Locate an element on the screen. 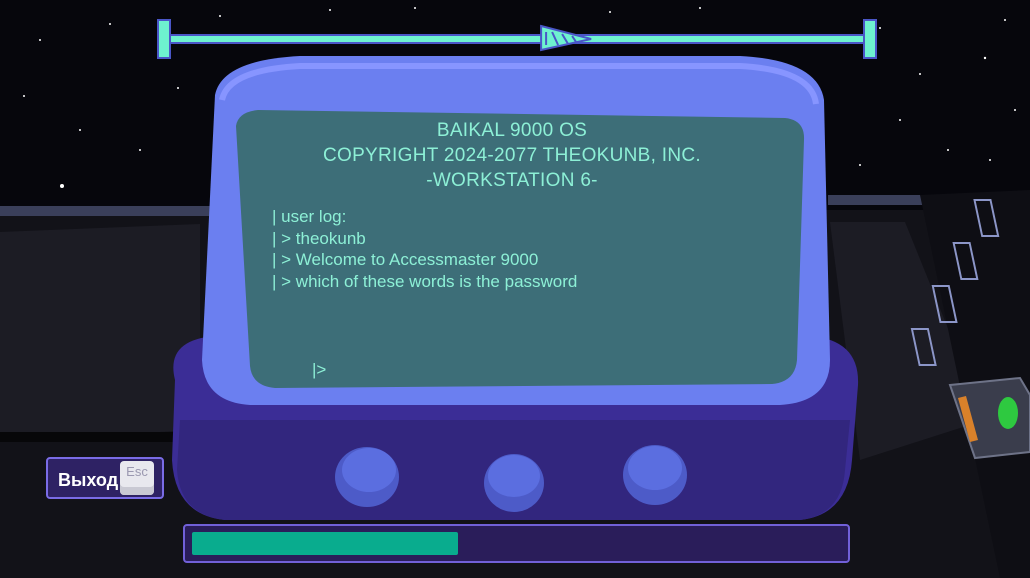  progress-bar is located at coordinates (516, 543).